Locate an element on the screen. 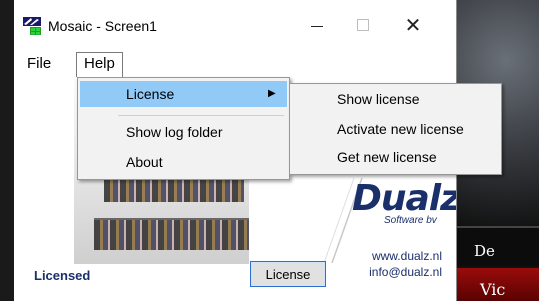 The height and width of the screenshot is (301, 539). menu-item-label: Get new license is located at coordinates (387, 157).